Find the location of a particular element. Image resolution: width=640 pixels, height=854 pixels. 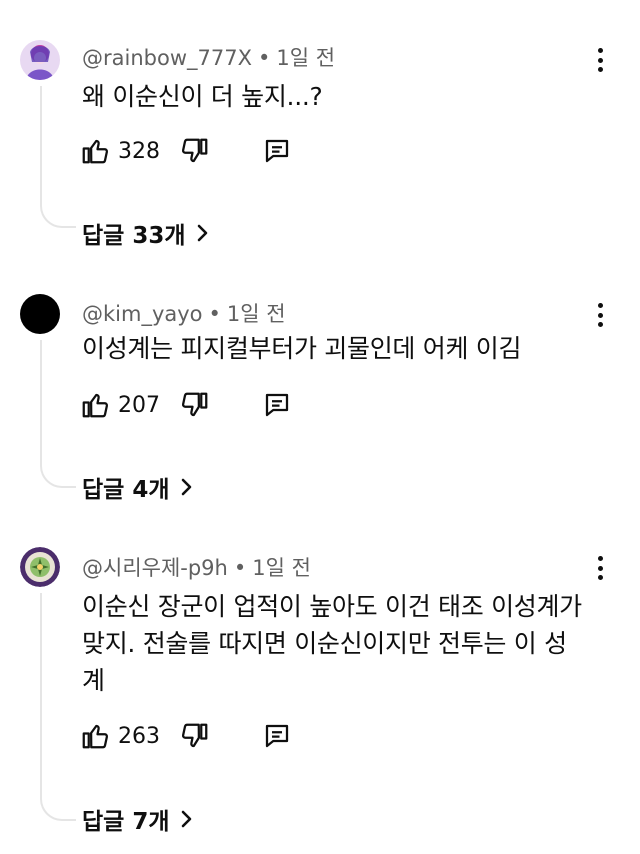

replies-label: 답글 4개 is located at coordinates (126, 490).